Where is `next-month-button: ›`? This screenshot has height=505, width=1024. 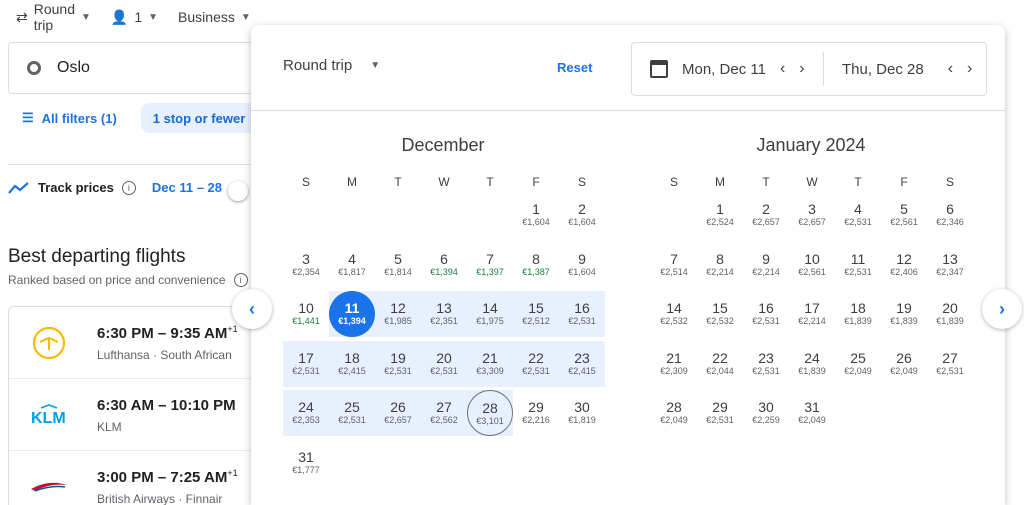 next-month-button: › is located at coordinates (1002, 309).